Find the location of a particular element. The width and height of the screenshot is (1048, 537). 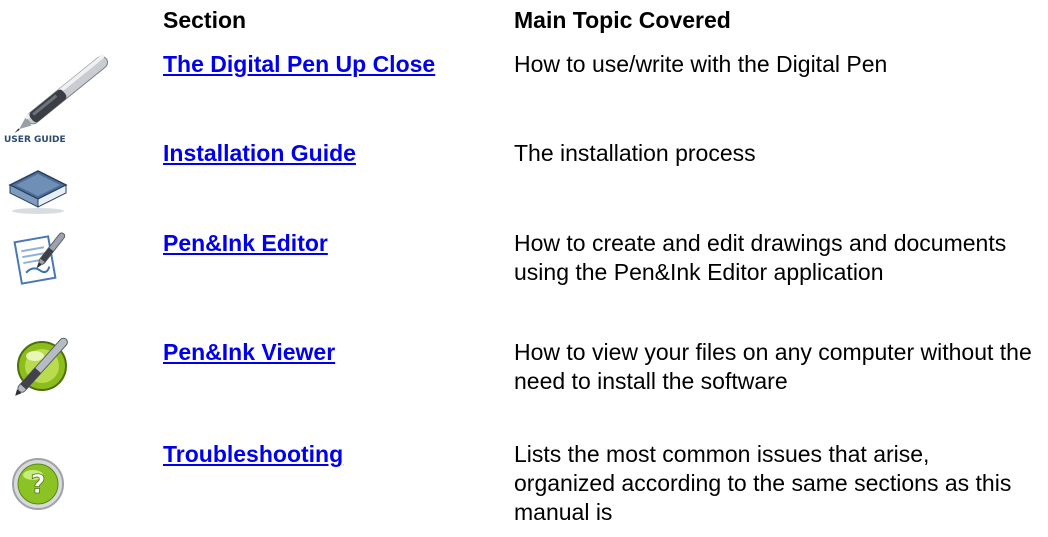

topic-column-header: Main Topic Covered is located at coordinates (622, 20).